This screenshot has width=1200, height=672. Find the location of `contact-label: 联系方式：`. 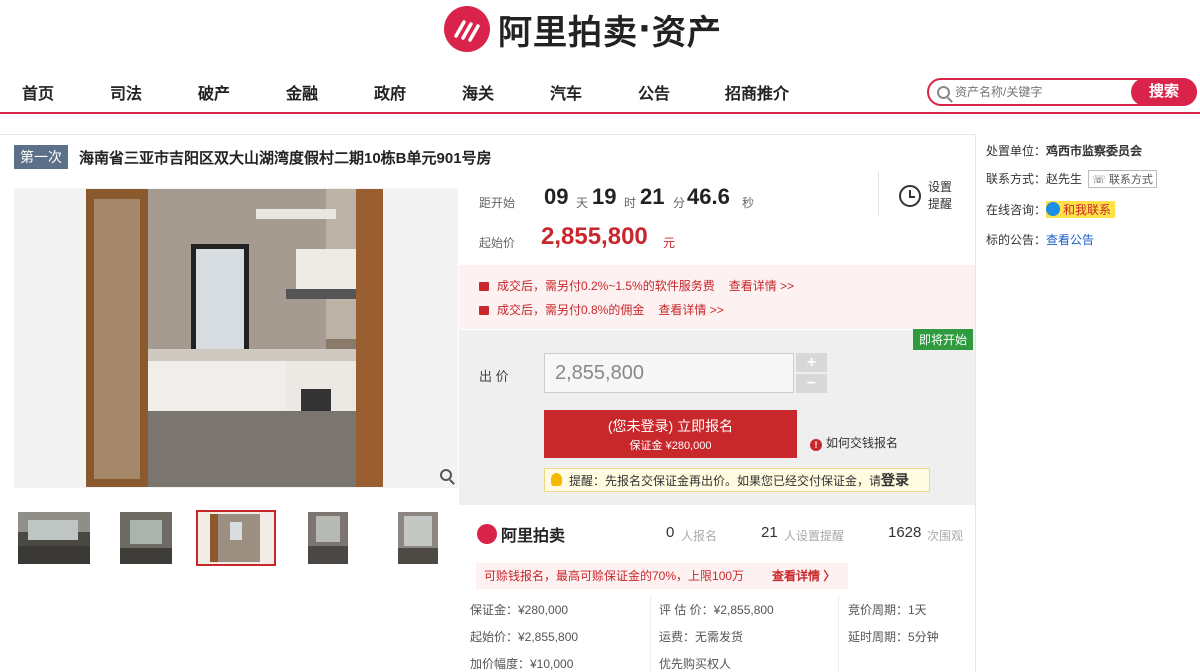

contact-label: 联系方式： is located at coordinates (1016, 179).